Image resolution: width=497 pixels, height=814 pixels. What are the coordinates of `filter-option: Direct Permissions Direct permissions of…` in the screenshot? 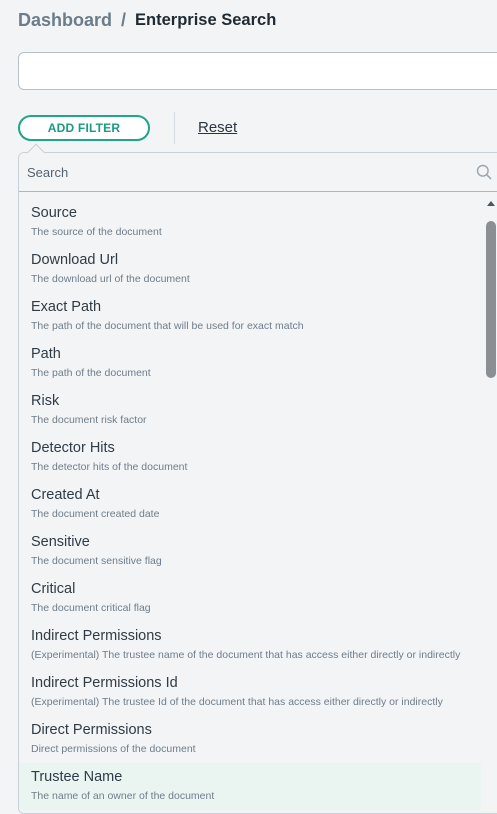 It's located at (250, 739).